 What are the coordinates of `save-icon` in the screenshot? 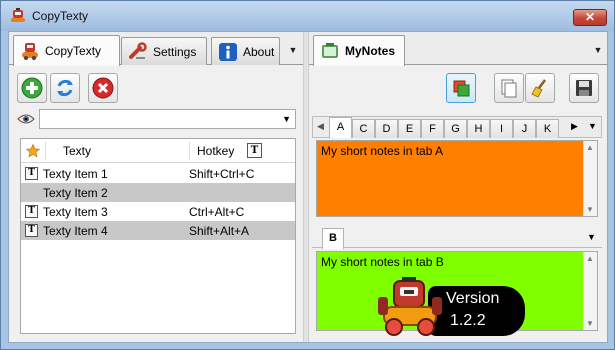 It's located at (584, 88).